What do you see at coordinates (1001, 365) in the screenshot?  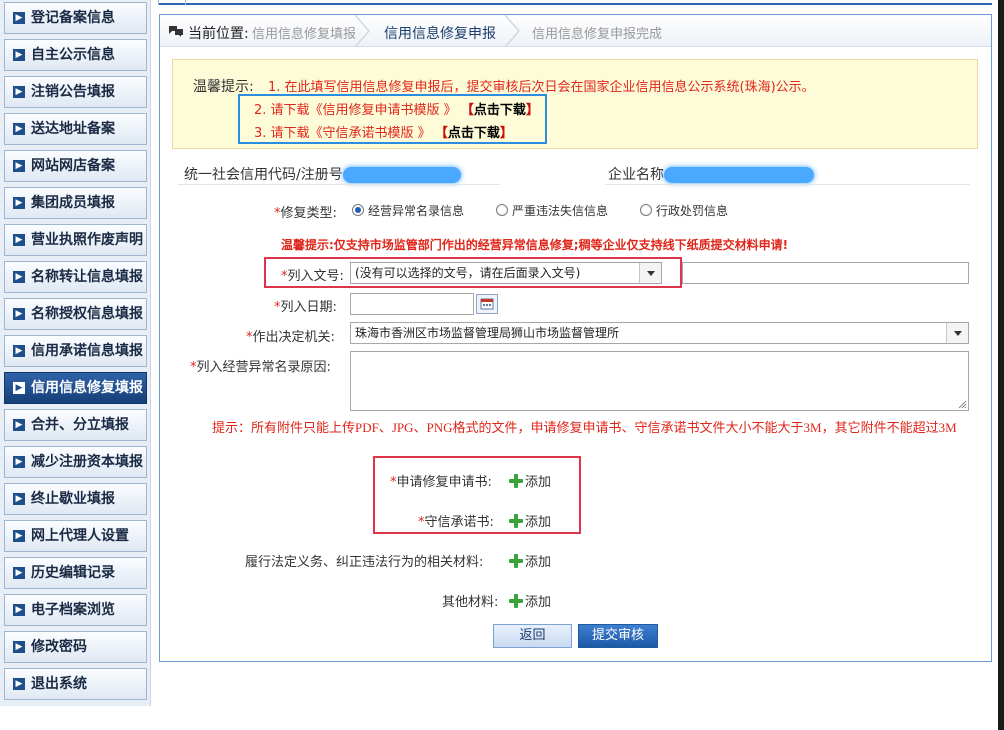 I see `window-edge` at bounding box center [1001, 365].